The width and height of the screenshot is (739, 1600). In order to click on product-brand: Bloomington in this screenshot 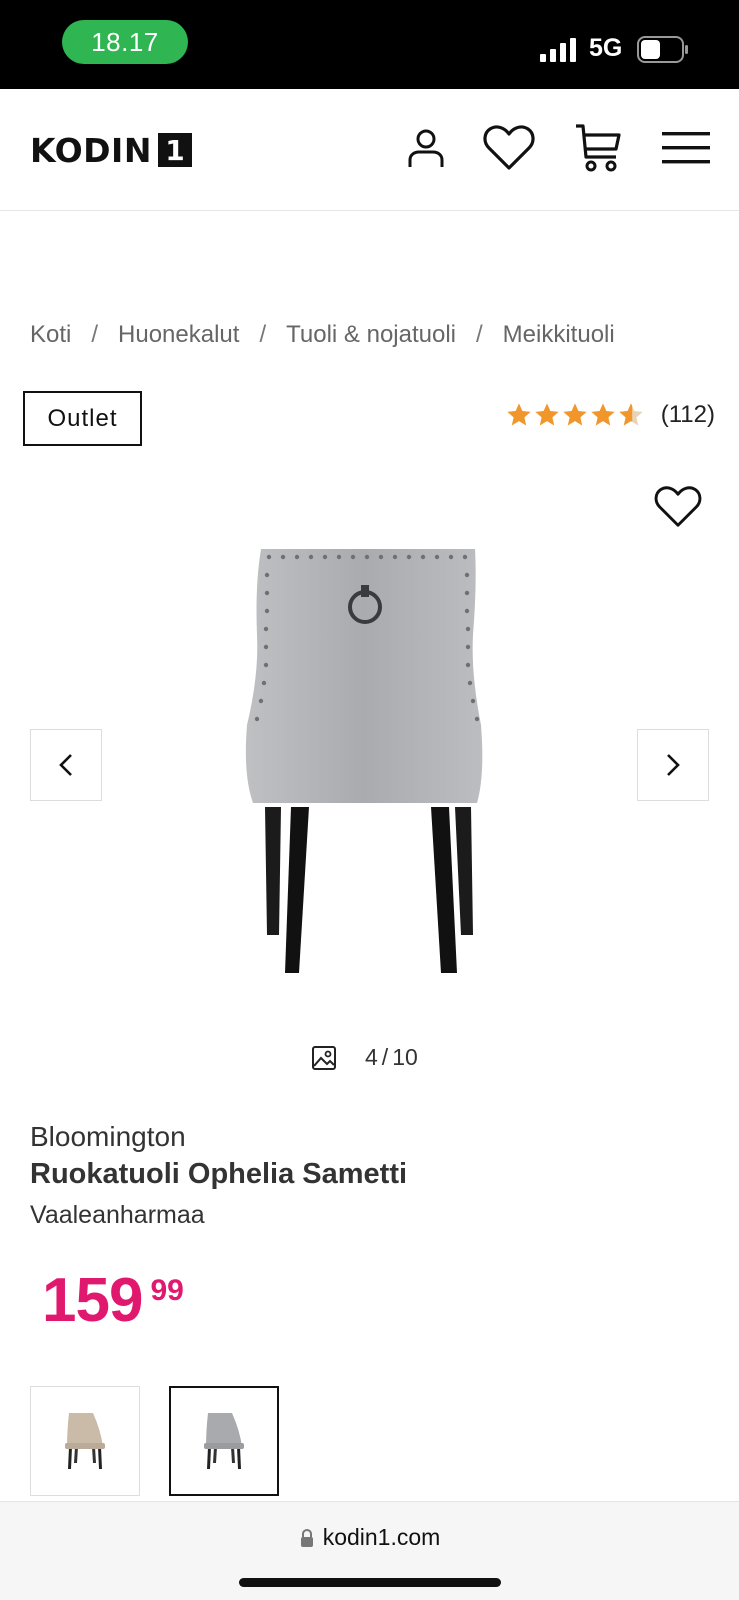, I will do `click(108, 1137)`.